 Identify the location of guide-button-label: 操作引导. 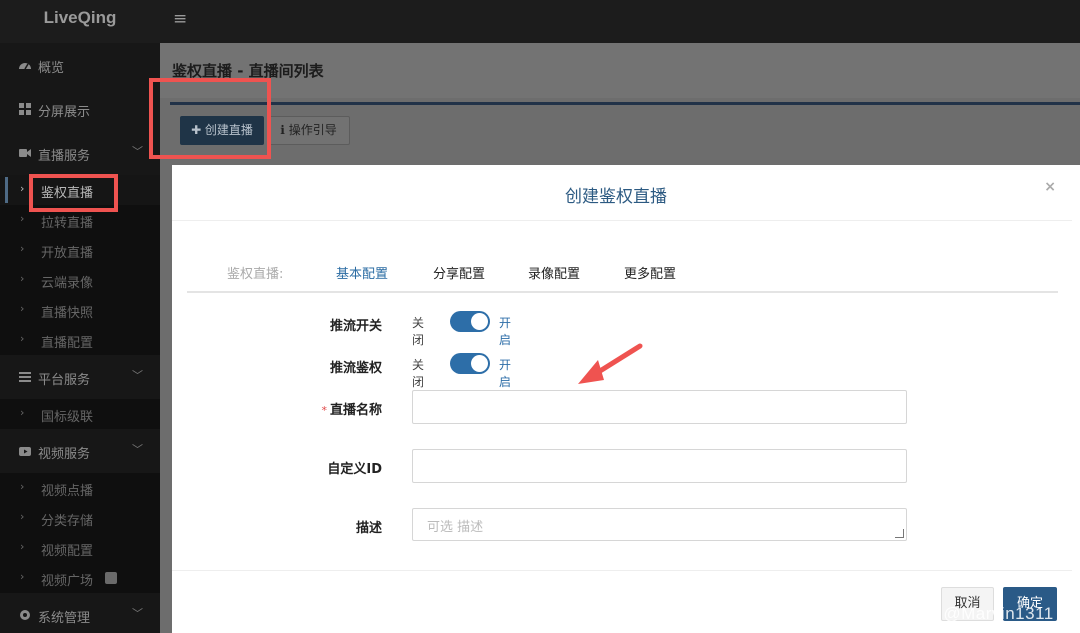
(312, 130).